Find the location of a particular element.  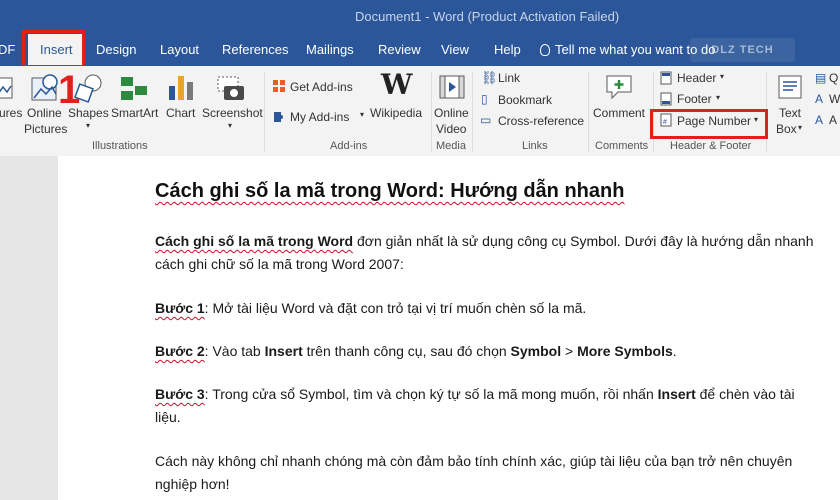

bookmark-icon: ▯ is located at coordinates (484, 99).